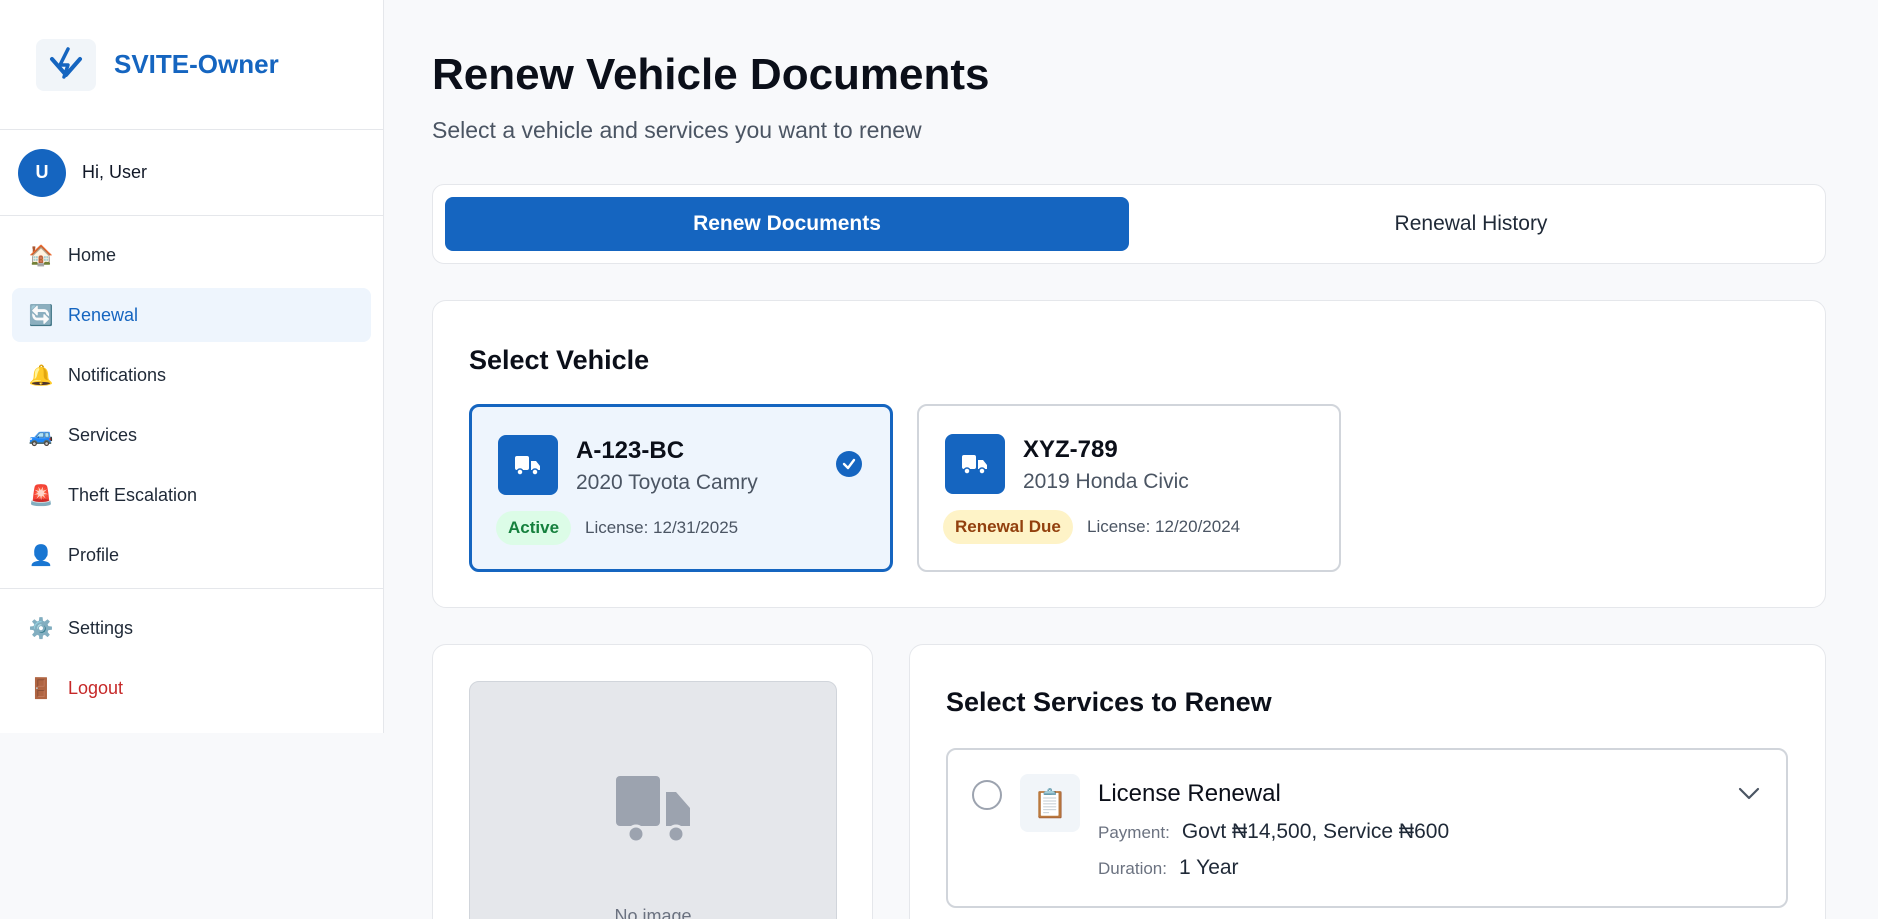 This screenshot has width=1878, height=919. I want to click on user-greeting-row: U Hi, User, so click(191, 173).